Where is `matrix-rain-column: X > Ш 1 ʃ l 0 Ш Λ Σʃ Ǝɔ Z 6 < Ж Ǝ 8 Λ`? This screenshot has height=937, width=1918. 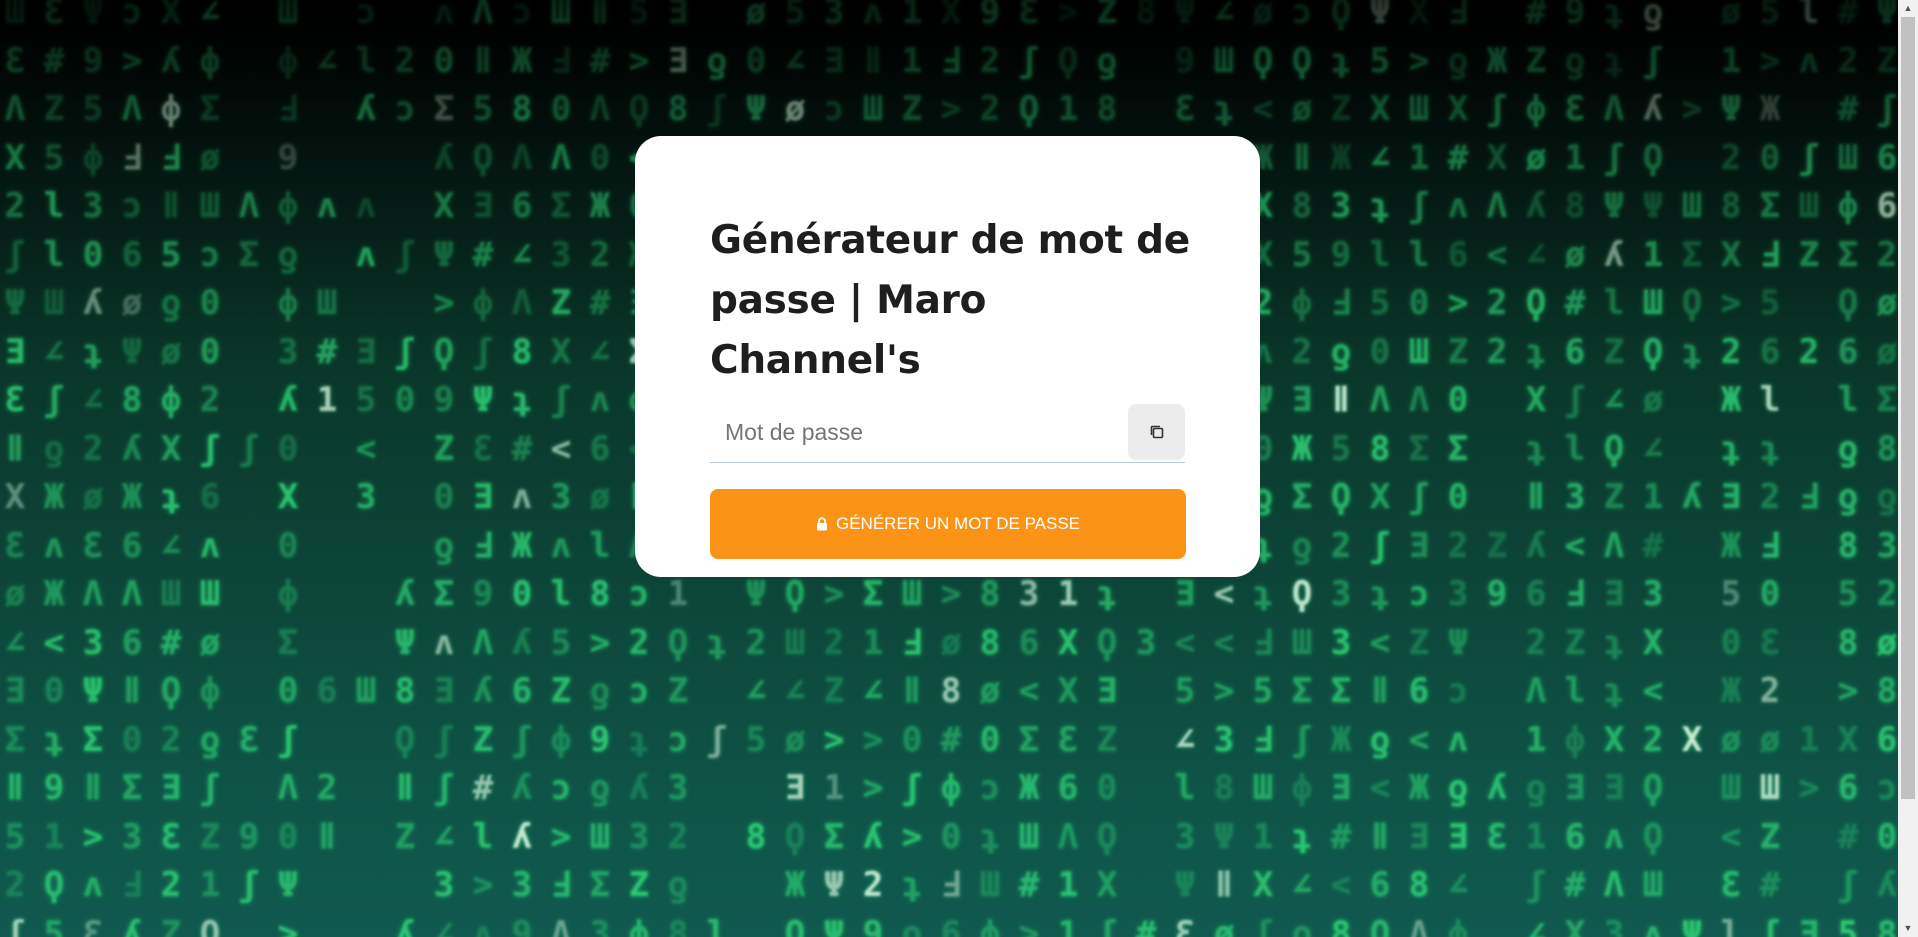
matrix-rain-column: X > Ш 1 ʃ l 0 Ш Λ Σʃ Ǝɔ Z 6 < Ж Ǝ 8 Λ is located at coordinates (1419, 468).